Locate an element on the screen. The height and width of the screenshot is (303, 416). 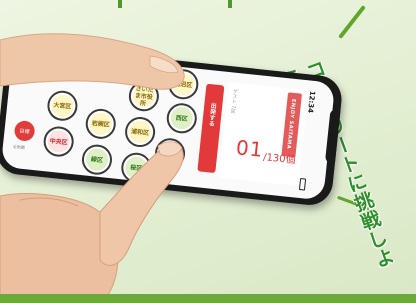
ward-label: 南区 is located at coordinates (170, 153).